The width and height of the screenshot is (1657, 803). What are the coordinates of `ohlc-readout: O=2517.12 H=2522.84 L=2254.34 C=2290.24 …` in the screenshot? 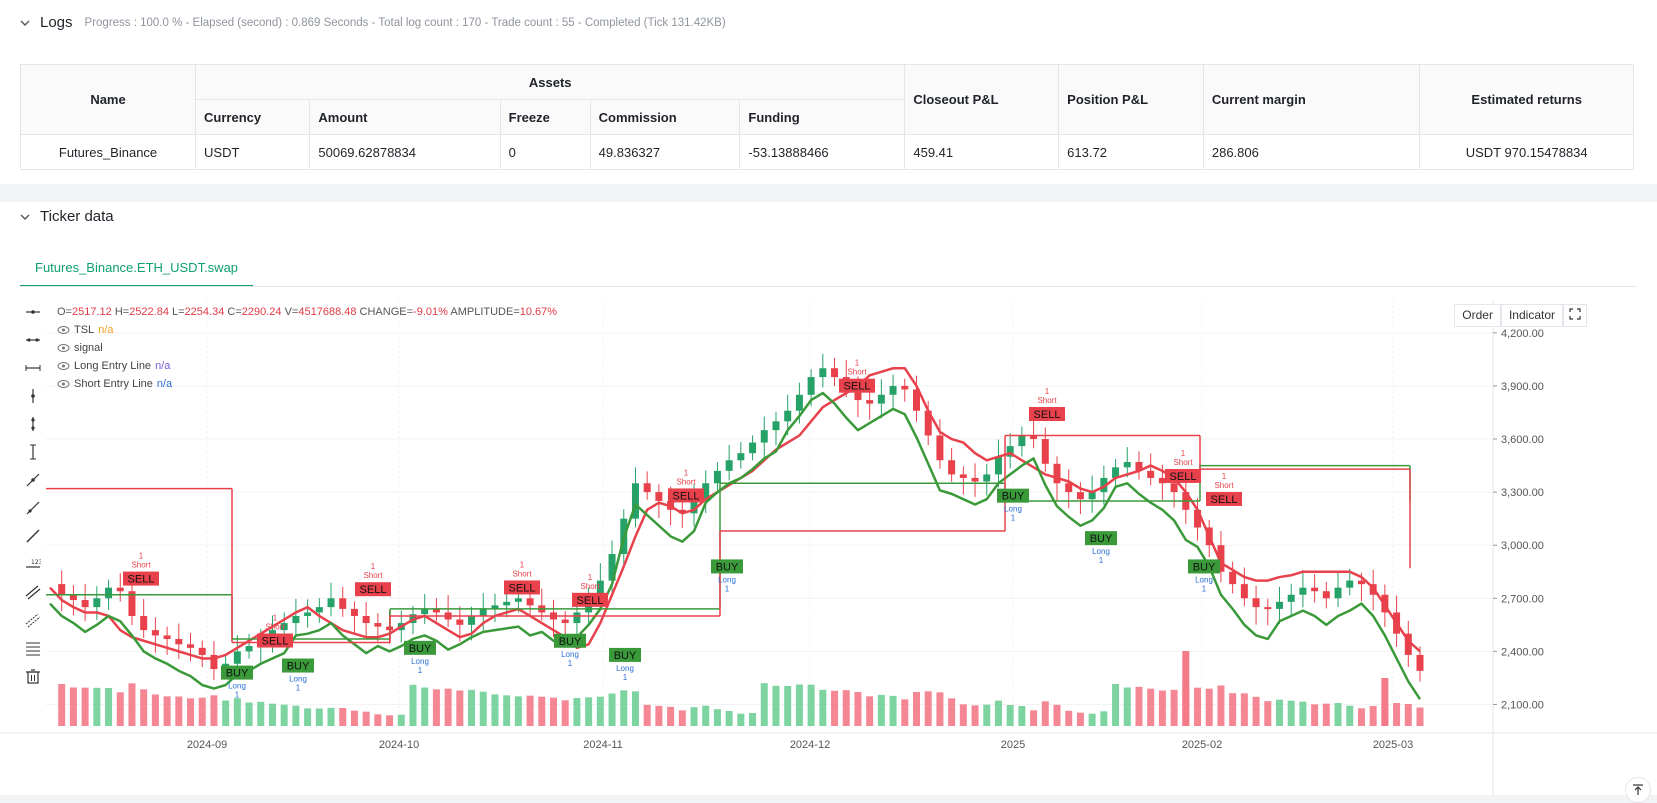 It's located at (307, 312).